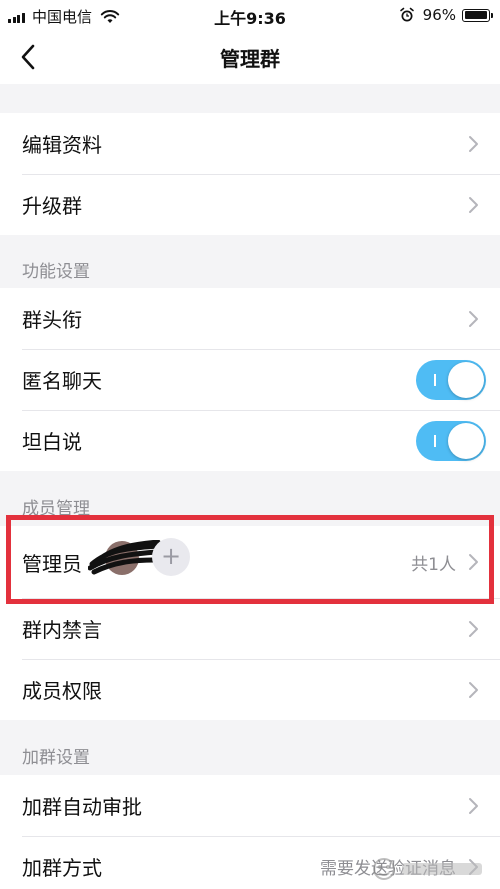  Describe the element at coordinates (250, 805) in the screenshot. I see `row-auto-approve: 加群自动审批` at that location.